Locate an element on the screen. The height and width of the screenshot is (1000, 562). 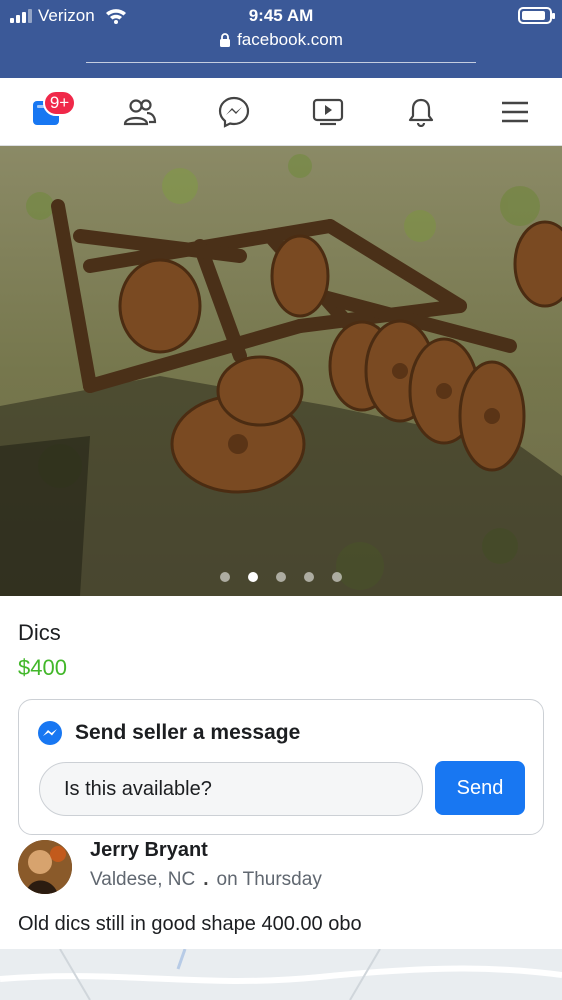
message-header: Send seller a message is located at coordinates (168, 733).